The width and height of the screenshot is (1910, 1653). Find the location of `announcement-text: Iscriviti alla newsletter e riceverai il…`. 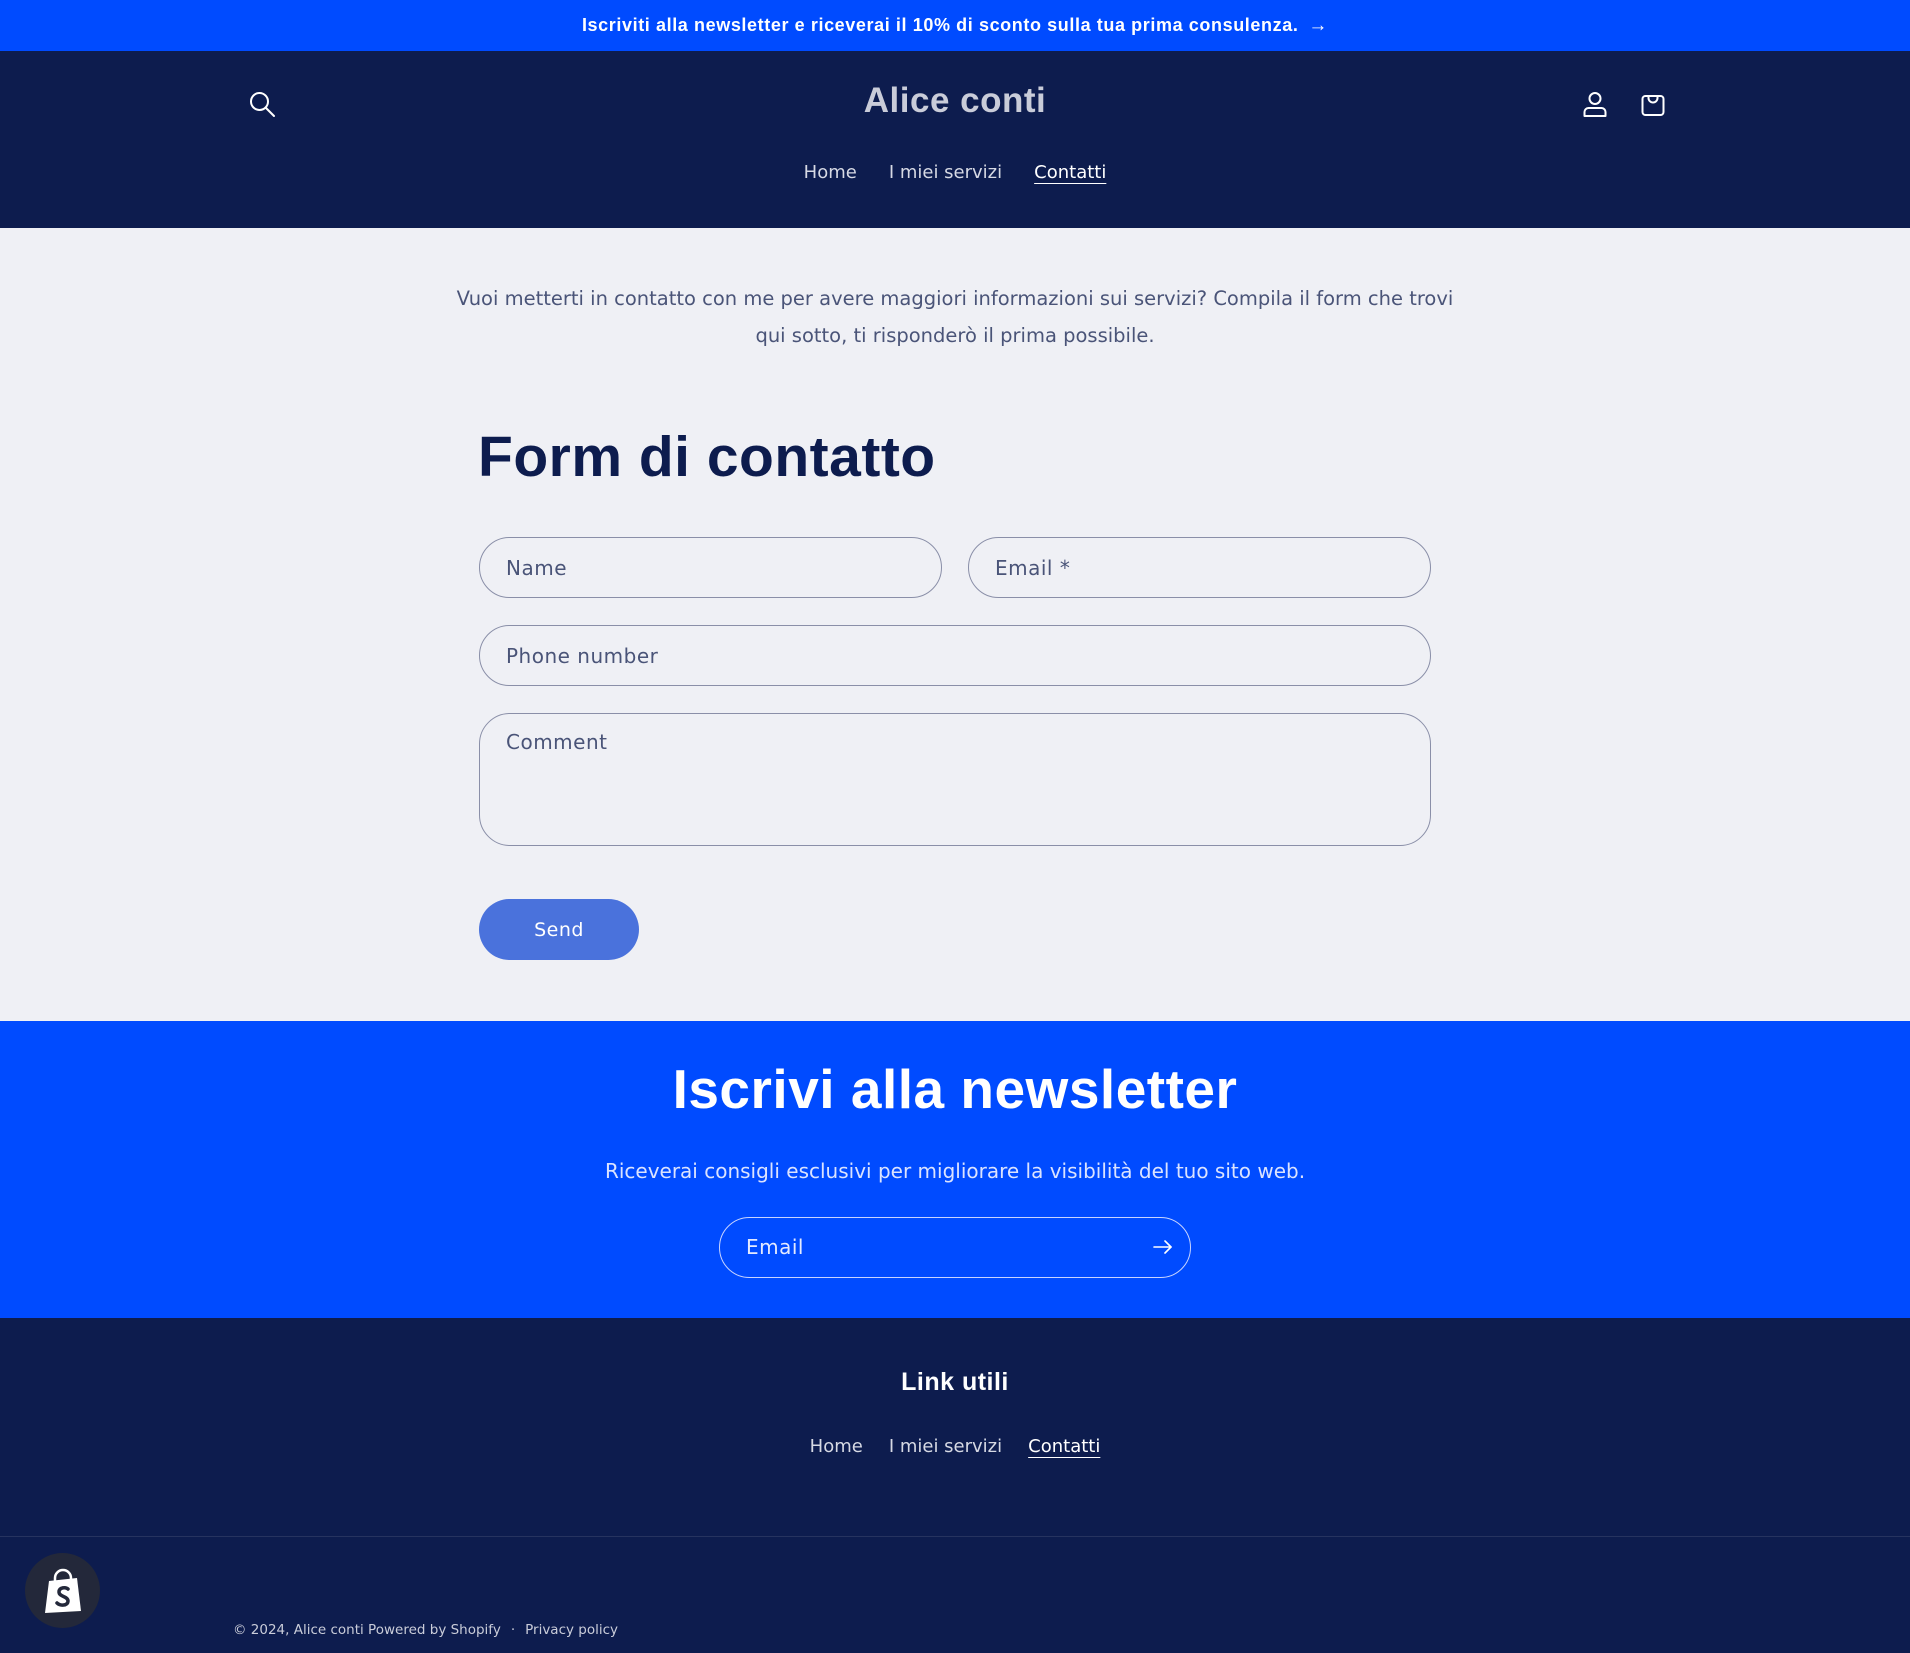

announcement-text: Iscriviti alla newsletter e riceverai il… is located at coordinates (940, 25).